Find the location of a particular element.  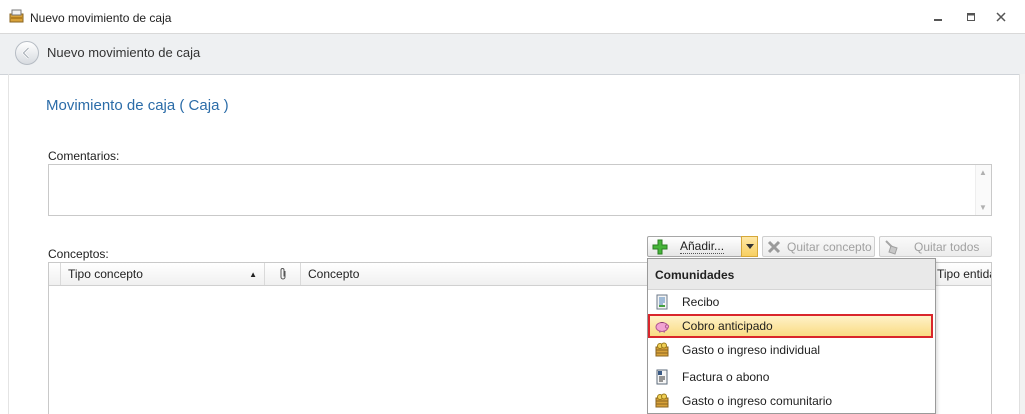

menu-item-label: Gasto o ingreso comunitario is located at coordinates (757, 401).